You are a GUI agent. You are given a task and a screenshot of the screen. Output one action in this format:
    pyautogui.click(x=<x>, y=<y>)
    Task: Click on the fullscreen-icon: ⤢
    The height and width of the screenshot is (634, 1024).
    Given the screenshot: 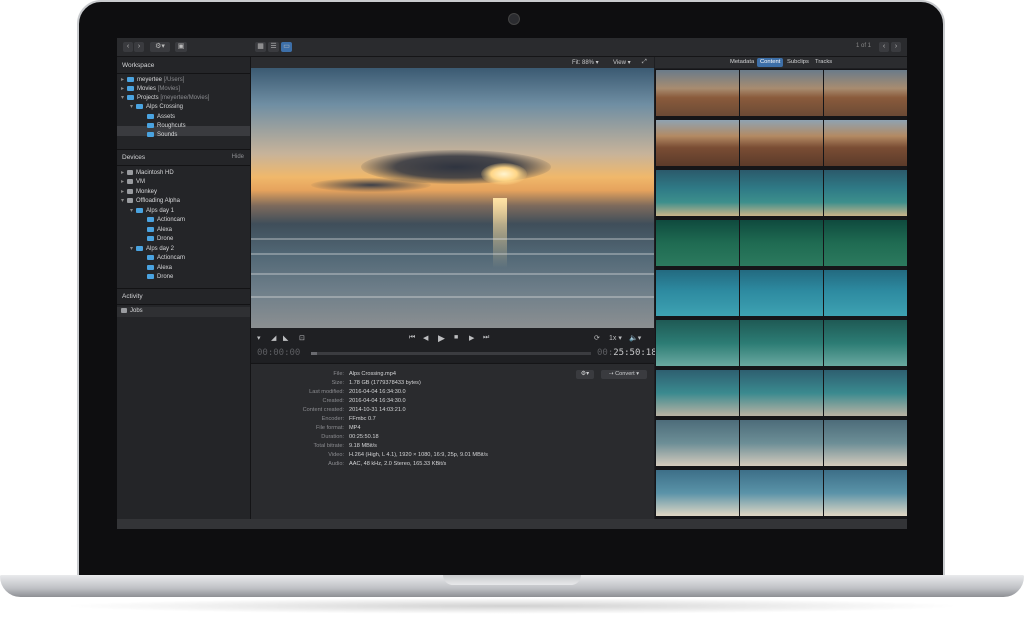 What is the action you would take?
    pyautogui.click(x=644, y=62)
    